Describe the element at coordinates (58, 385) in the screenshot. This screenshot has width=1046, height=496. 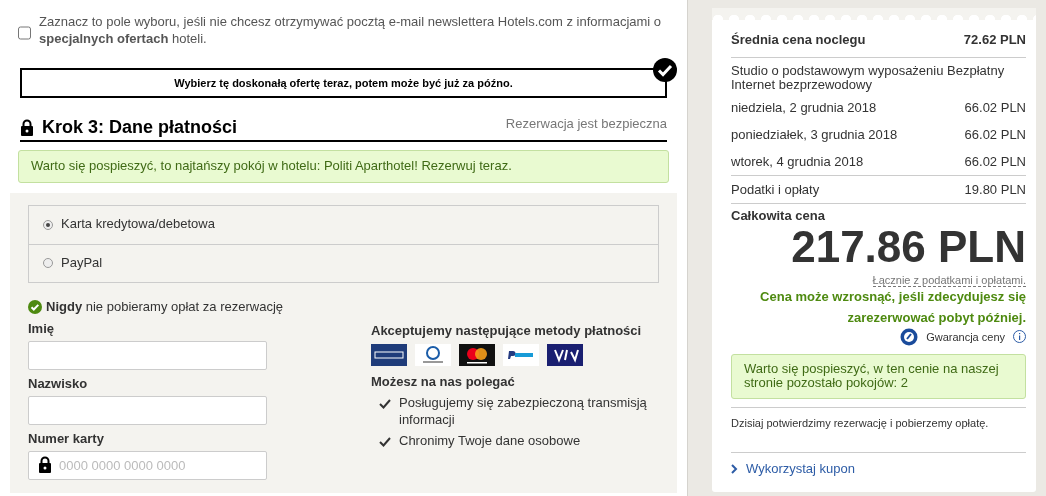
I see `field-label: Nazwisko` at that location.